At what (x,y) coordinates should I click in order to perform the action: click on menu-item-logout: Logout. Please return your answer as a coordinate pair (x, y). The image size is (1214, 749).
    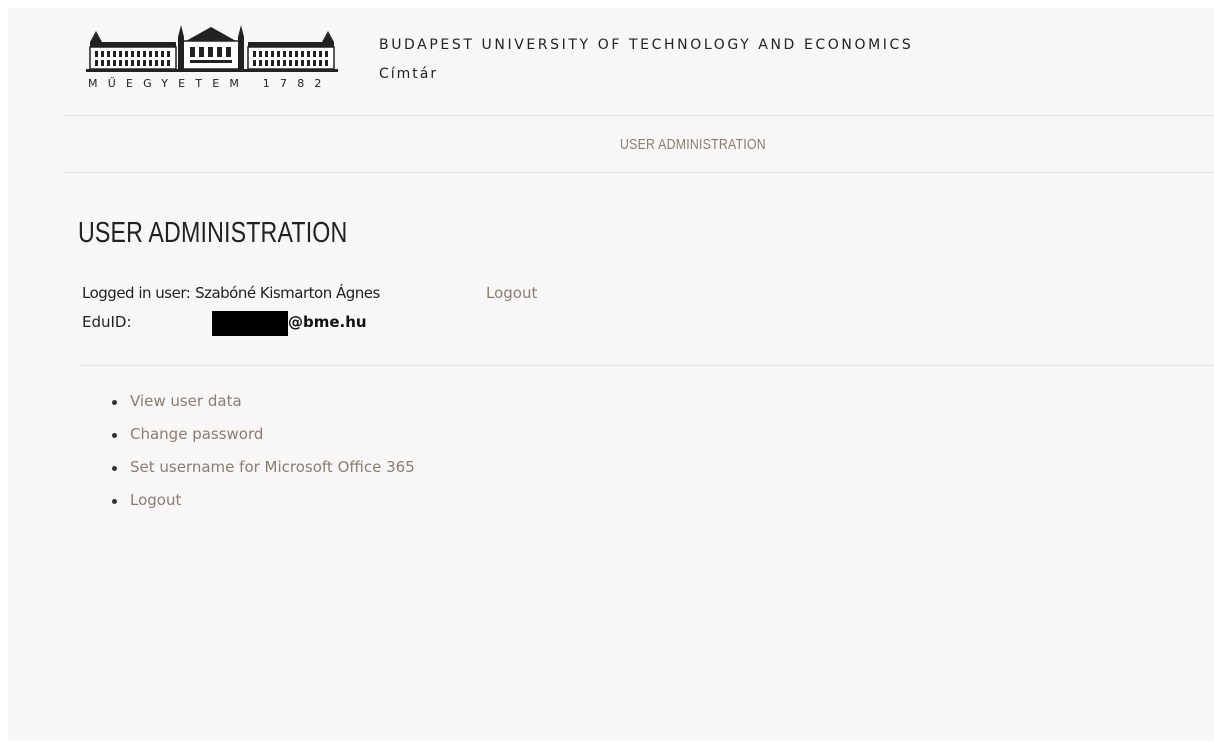
    Looking at the image, I should click on (259, 507).